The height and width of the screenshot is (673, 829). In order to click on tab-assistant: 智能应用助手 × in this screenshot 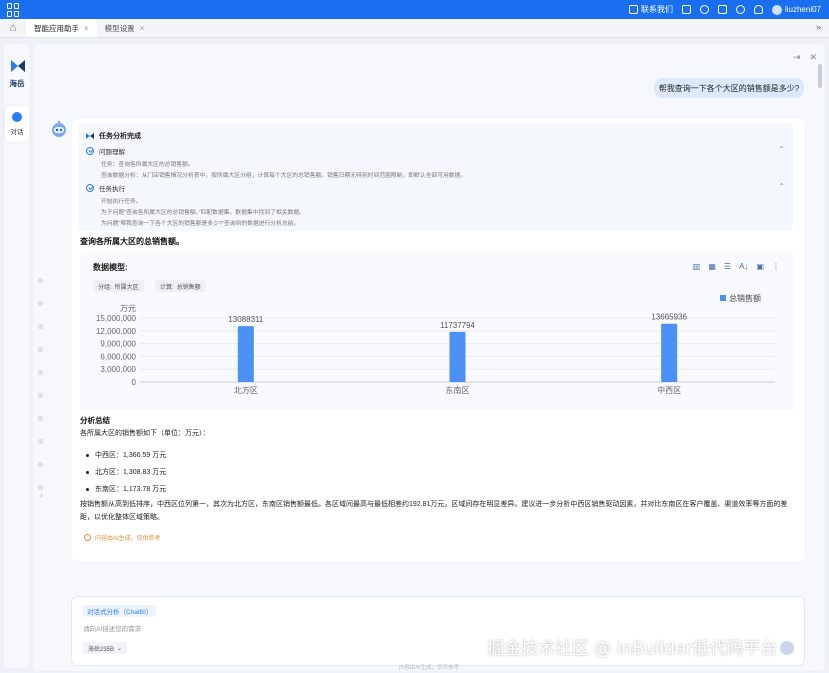, I will do `click(61, 28)`.